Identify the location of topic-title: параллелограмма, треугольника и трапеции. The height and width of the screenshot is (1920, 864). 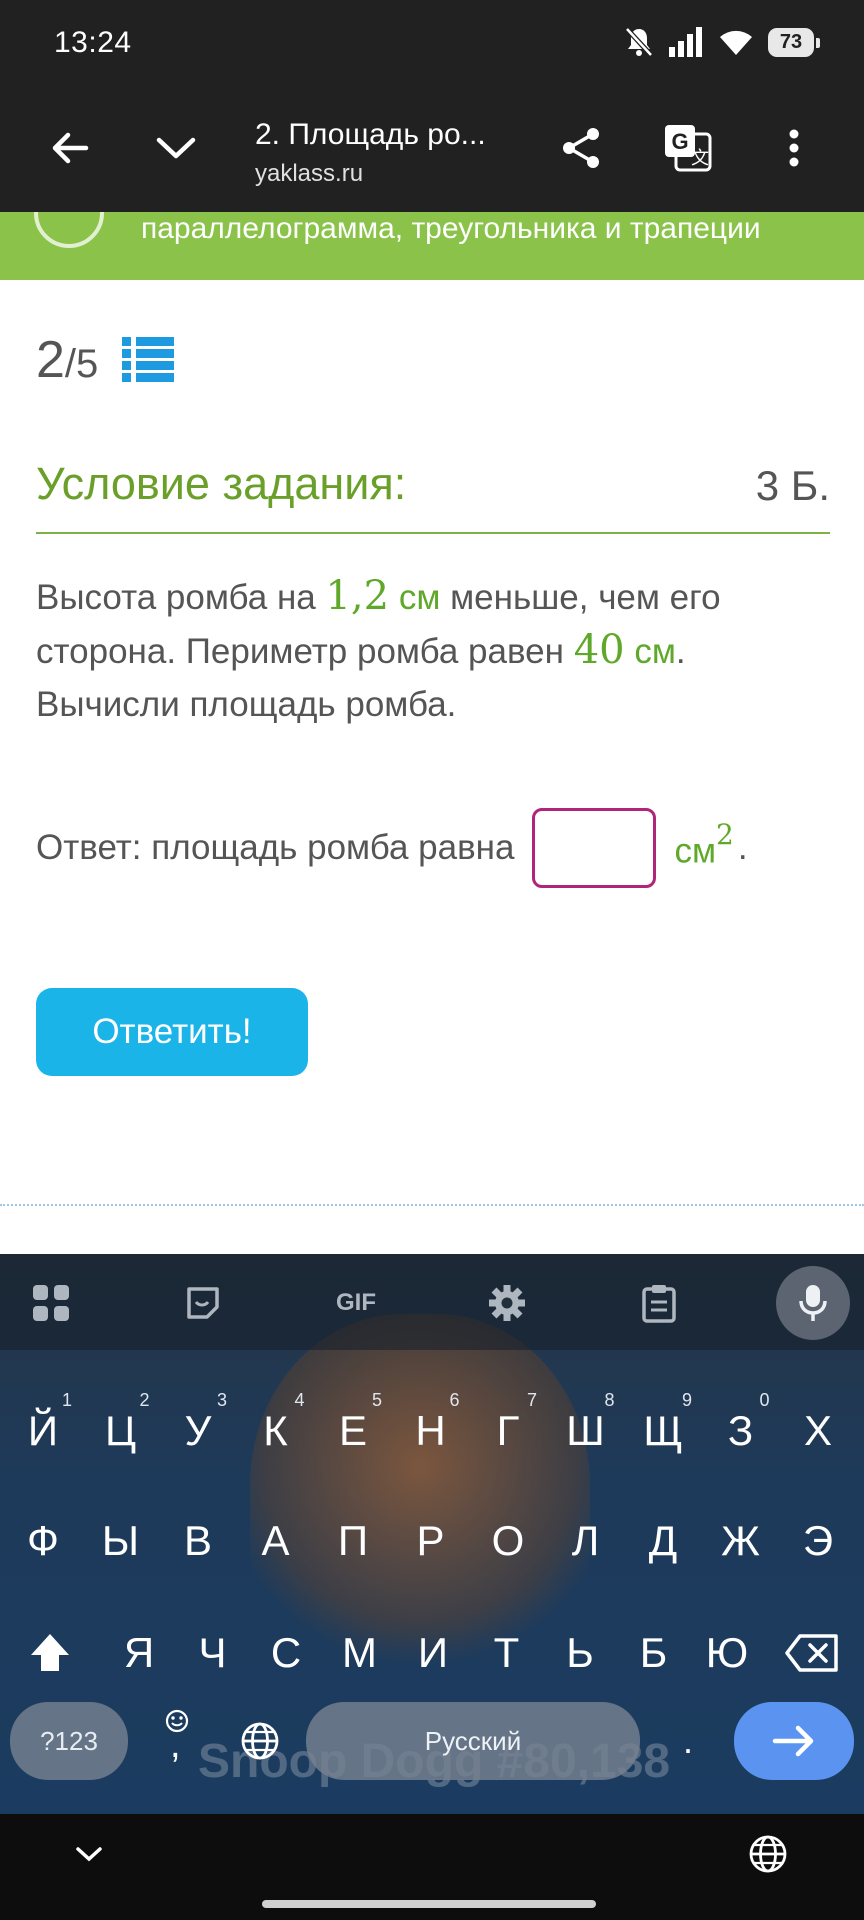
(451, 228).